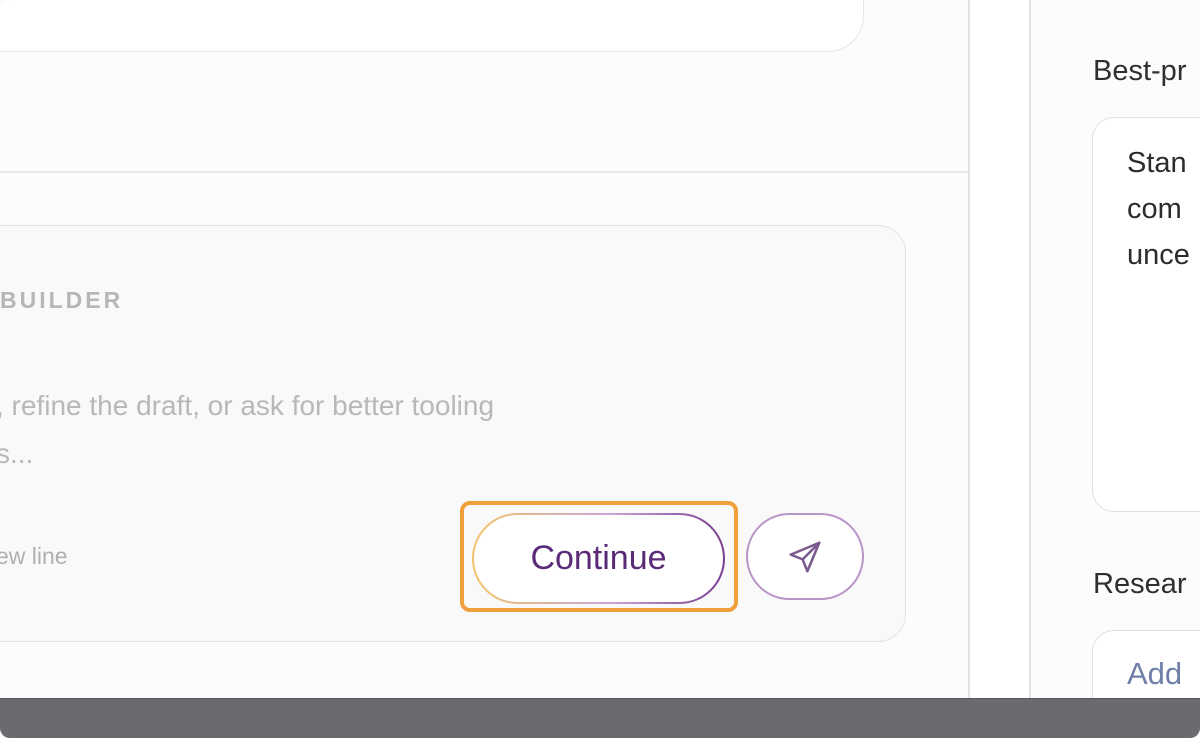 The width and height of the screenshot is (1200, 738). What do you see at coordinates (600, 718) in the screenshot?
I see `bottom-bar` at bounding box center [600, 718].